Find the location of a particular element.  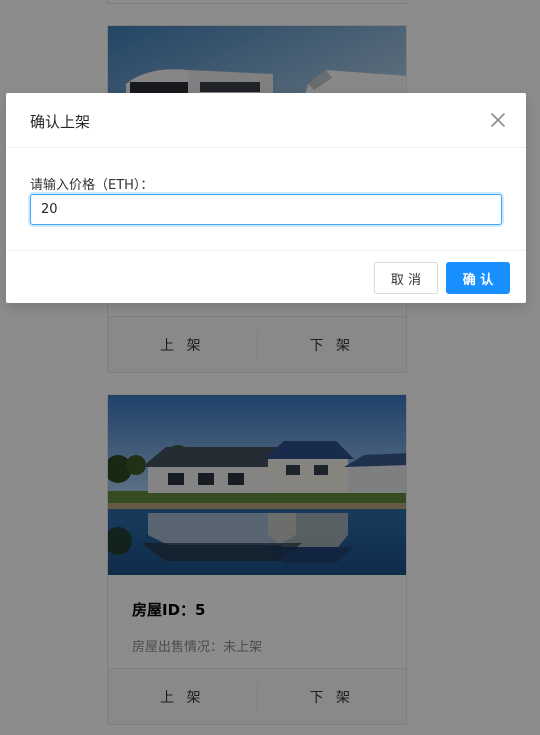

modal-body: 请输入价格（ETH）： is located at coordinates (266, 199).